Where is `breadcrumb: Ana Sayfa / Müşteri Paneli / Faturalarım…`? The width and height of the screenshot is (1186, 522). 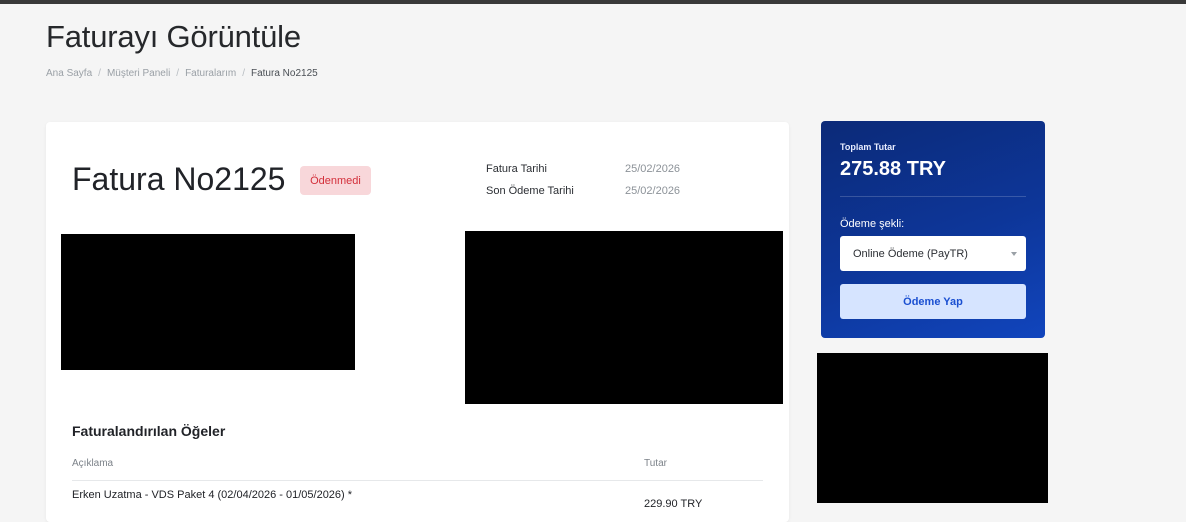
breadcrumb: Ana Sayfa / Müşteri Paneli / Faturalarım… is located at coordinates (182, 73).